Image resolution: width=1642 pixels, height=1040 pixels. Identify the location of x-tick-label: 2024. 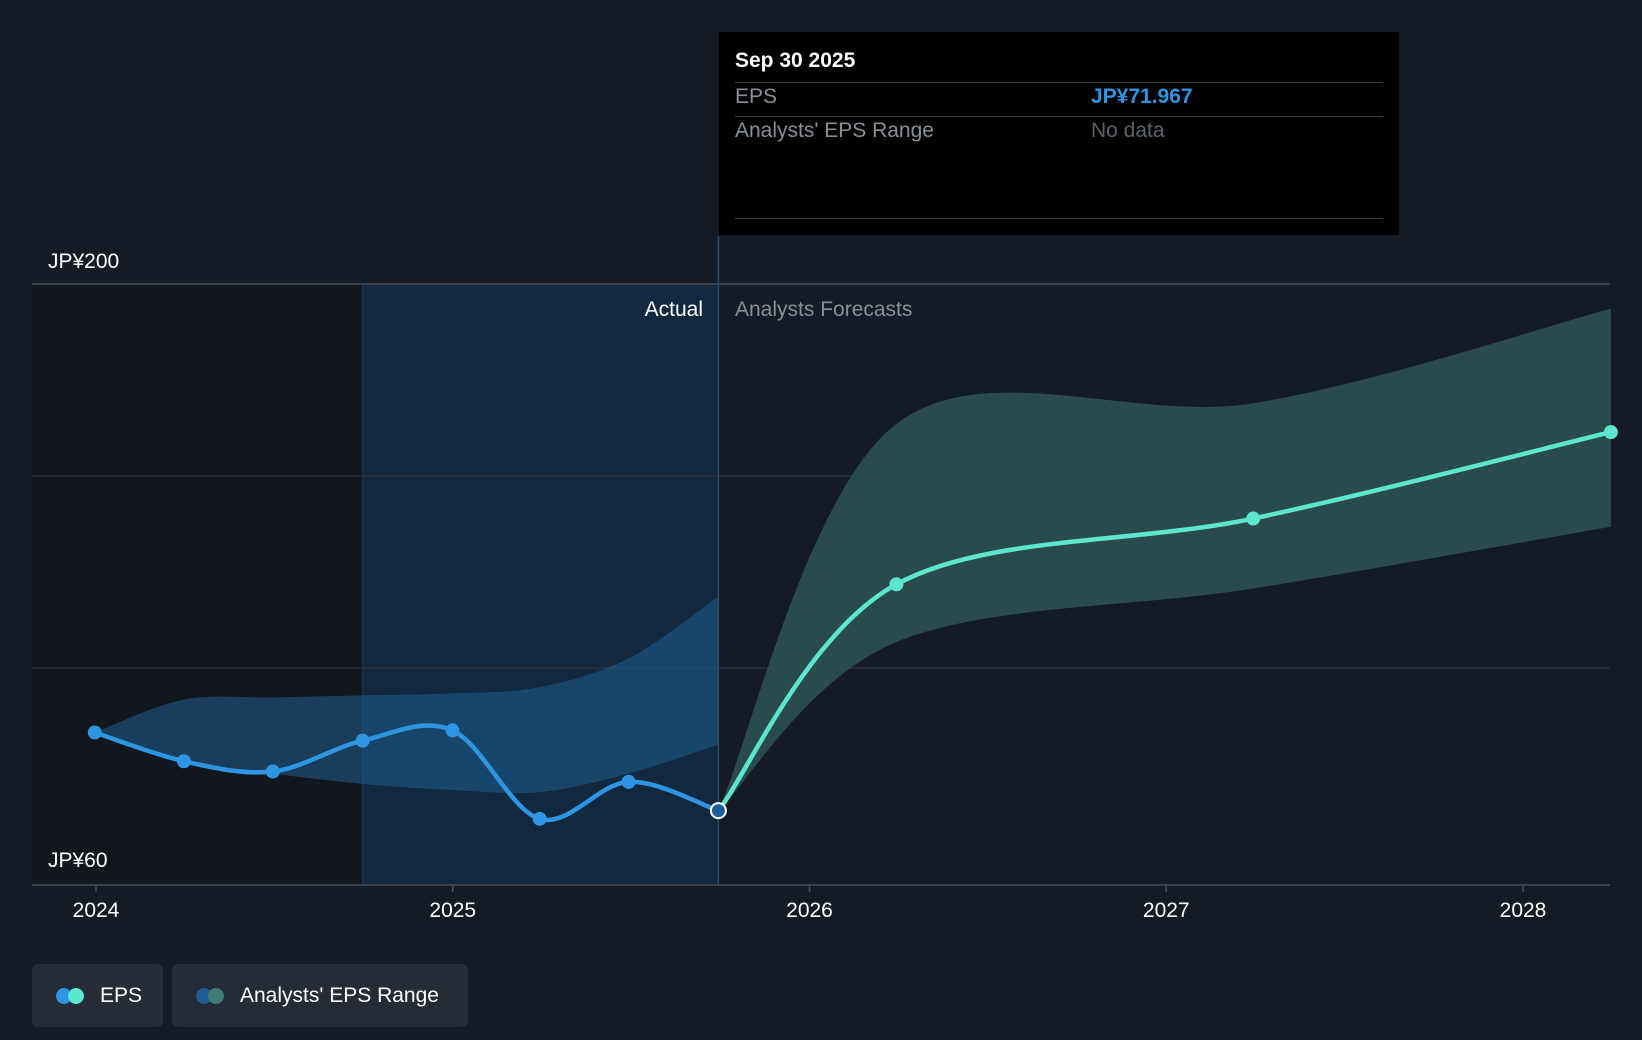
(96, 910).